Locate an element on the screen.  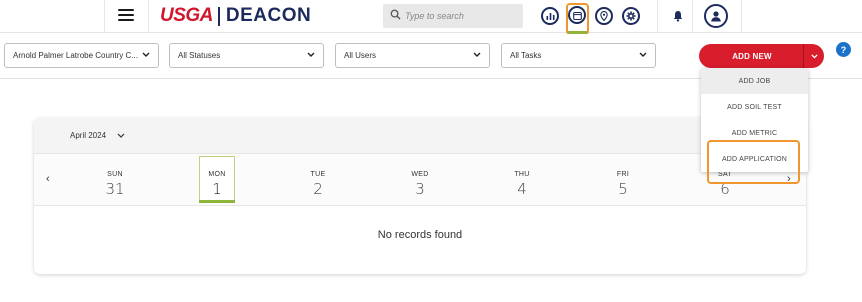
day-sun: SUN 31 is located at coordinates (115, 180).